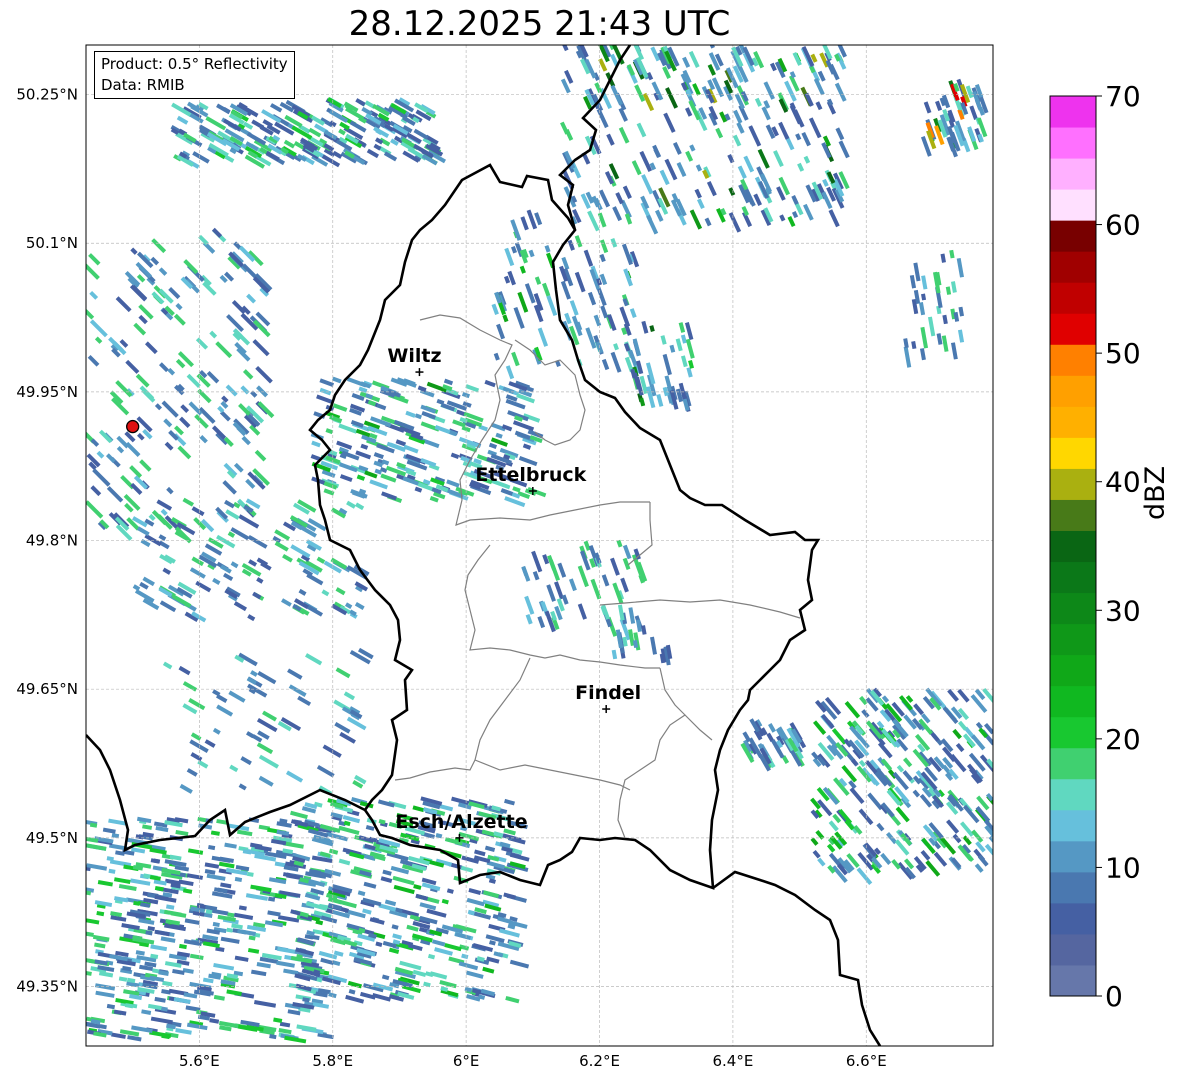 The width and height of the screenshot is (1184, 1081). I want to click on radar-site-marker, so click(133, 426).